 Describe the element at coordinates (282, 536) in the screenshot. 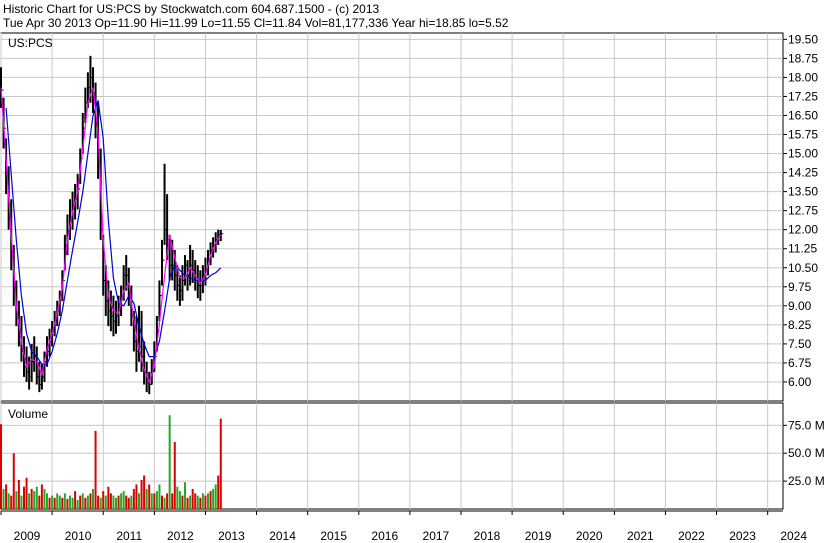

I see `x-tick-label: 2014` at that location.